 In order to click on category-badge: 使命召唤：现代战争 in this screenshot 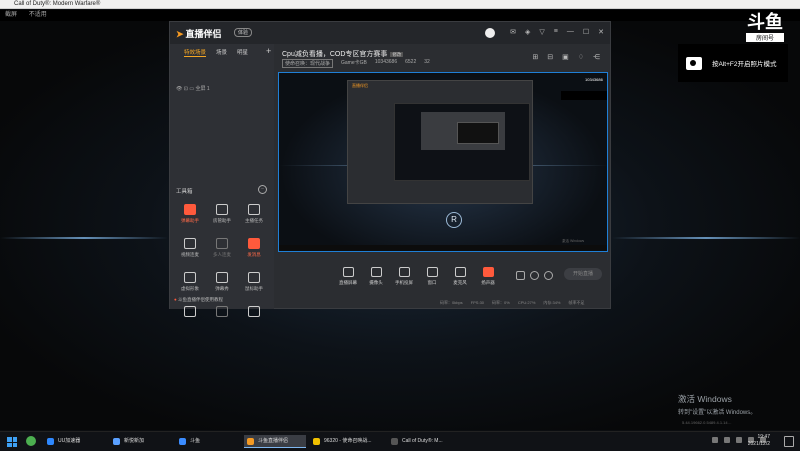, I will do `click(308, 63)`.